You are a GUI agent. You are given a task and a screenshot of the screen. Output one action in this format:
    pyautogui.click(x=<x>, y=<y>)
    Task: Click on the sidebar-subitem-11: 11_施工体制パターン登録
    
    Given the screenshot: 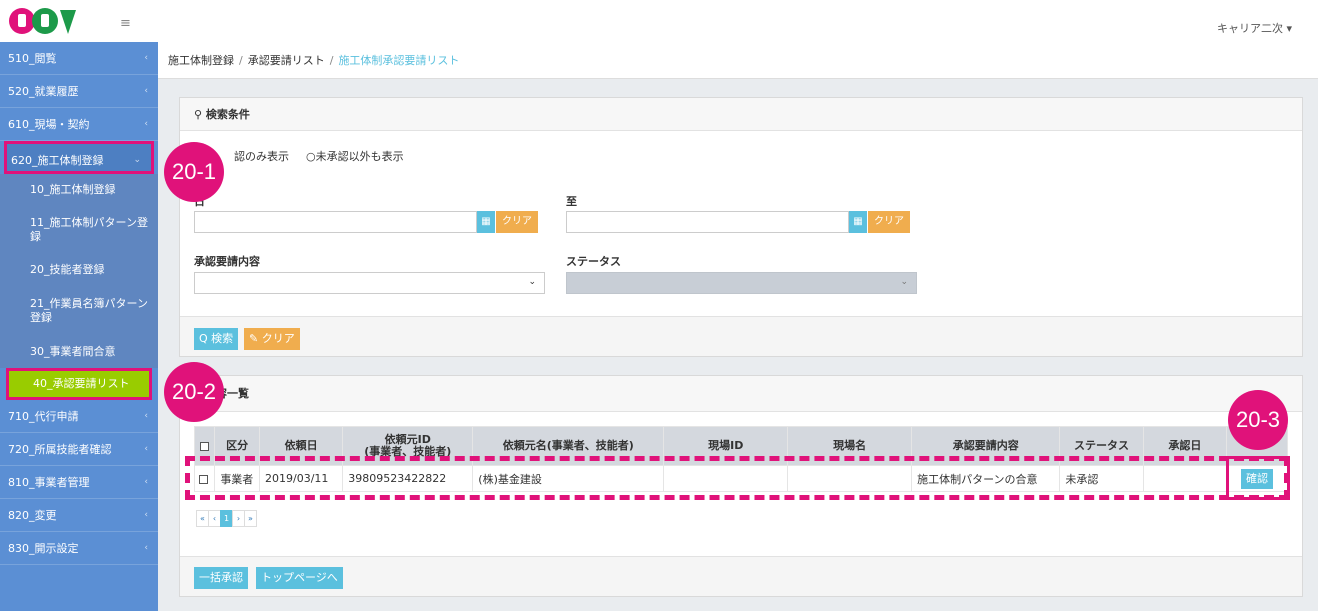 What is the action you would take?
    pyautogui.click(x=79, y=230)
    